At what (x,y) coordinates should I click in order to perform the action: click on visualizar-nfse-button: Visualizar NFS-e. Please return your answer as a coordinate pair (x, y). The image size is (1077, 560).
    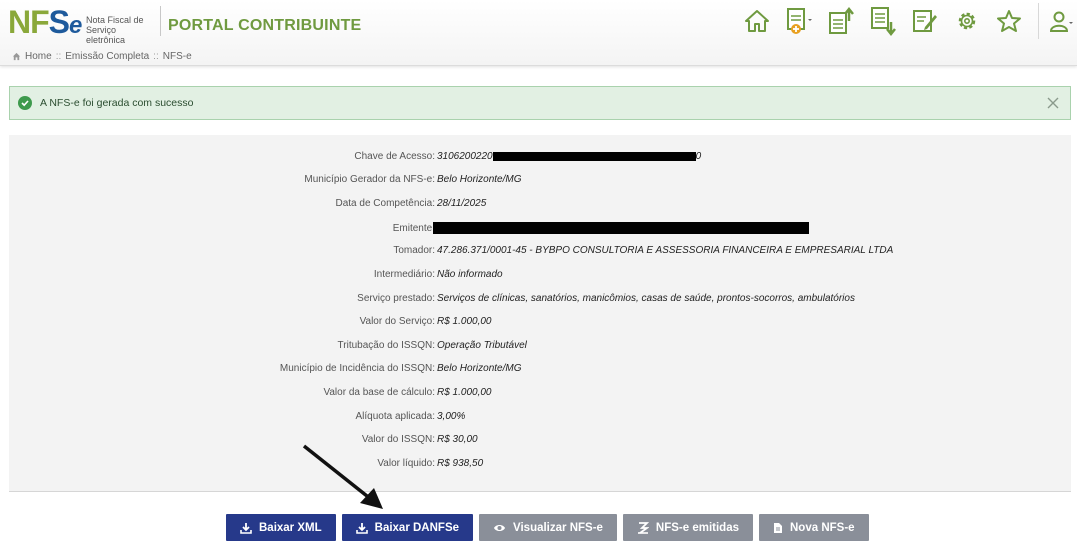
    Looking at the image, I should click on (548, 527).